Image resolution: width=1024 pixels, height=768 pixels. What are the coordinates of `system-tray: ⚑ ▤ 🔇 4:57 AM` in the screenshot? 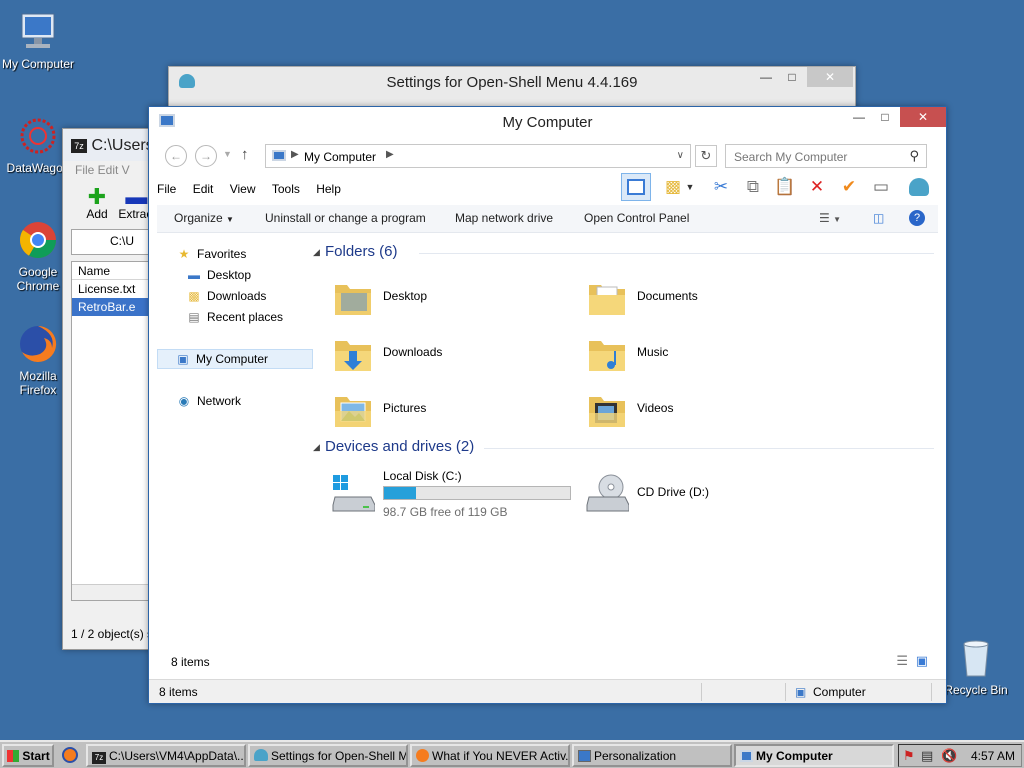 It's located at (960, 755).